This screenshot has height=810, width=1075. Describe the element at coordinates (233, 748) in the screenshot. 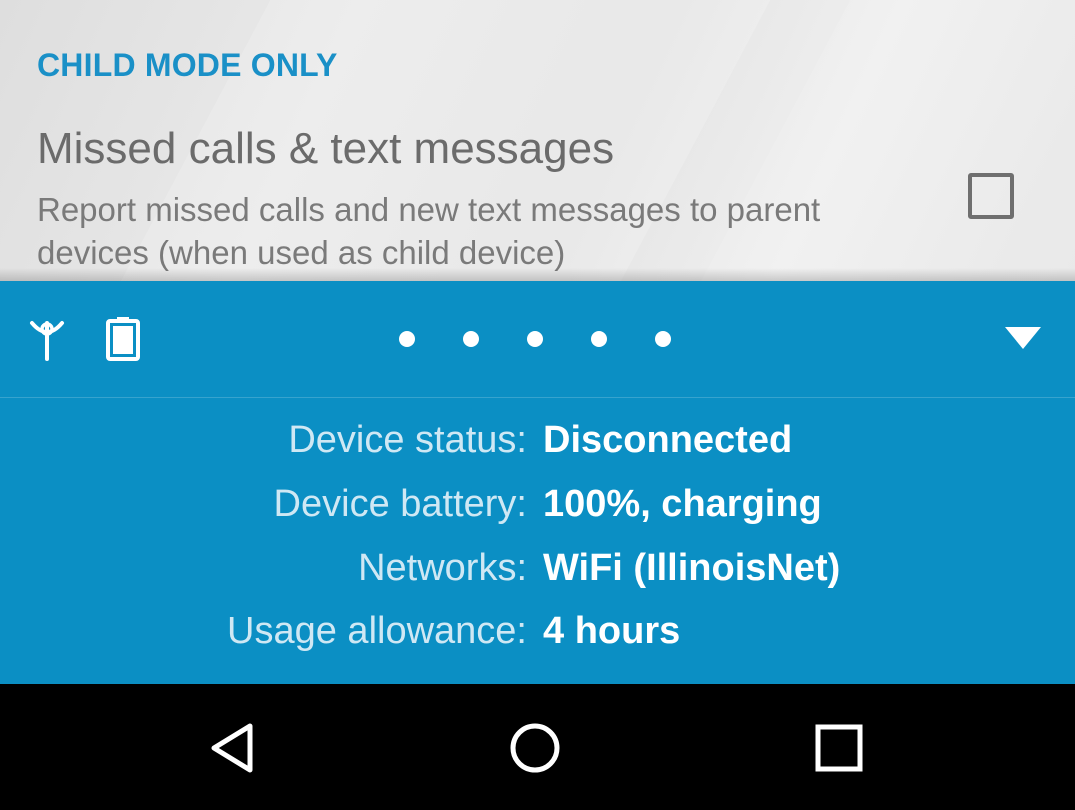

I see `back-icon` at that location.